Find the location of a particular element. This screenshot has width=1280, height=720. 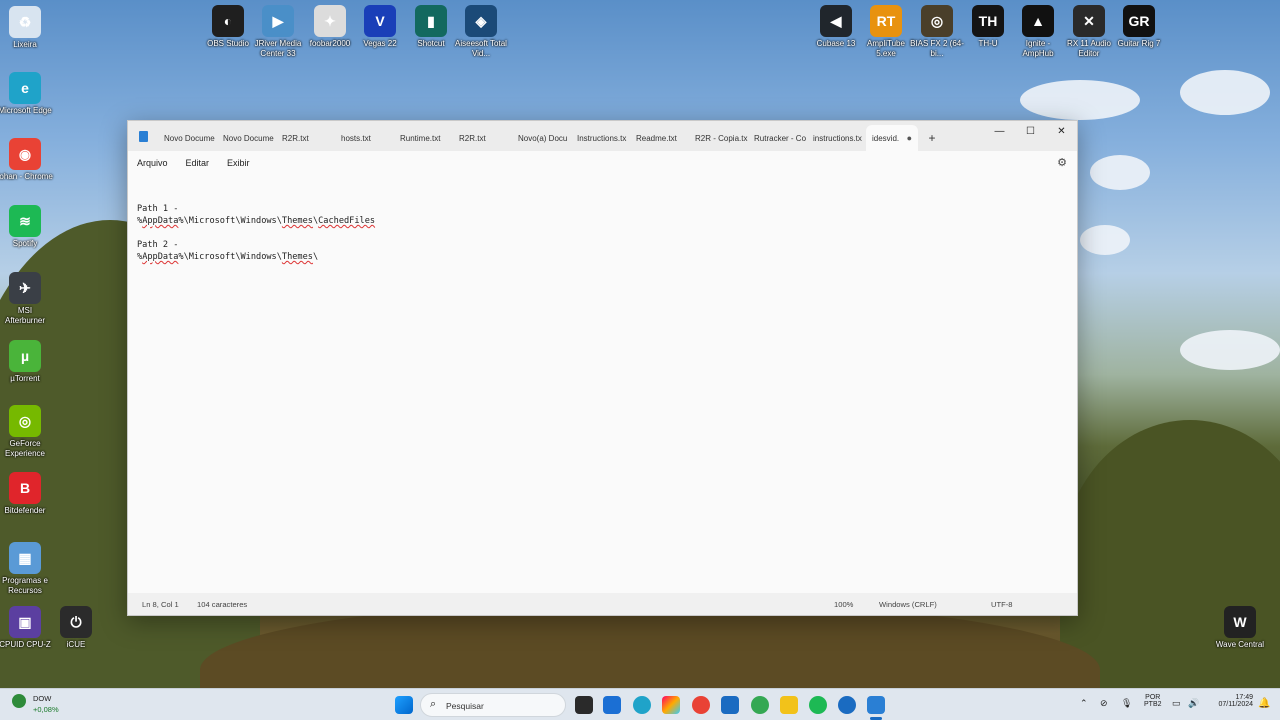

app-taskbar-icon is located at coordinates (847, 705).